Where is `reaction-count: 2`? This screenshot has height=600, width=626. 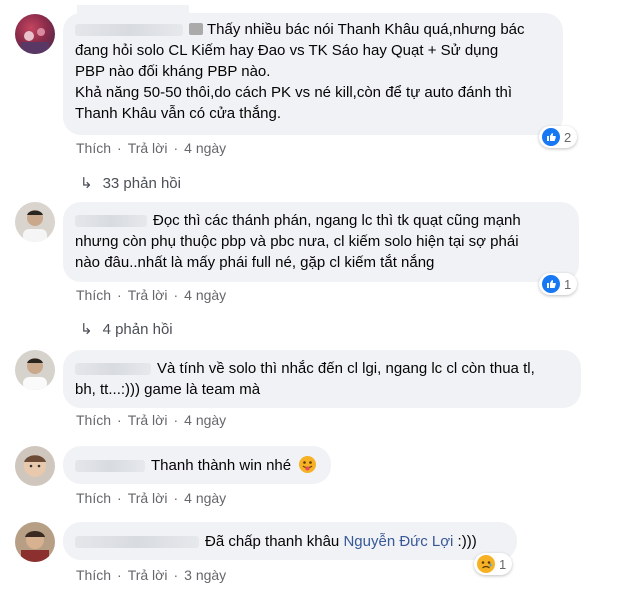
reaction-count: 2 is located at coordinates (558, 137).